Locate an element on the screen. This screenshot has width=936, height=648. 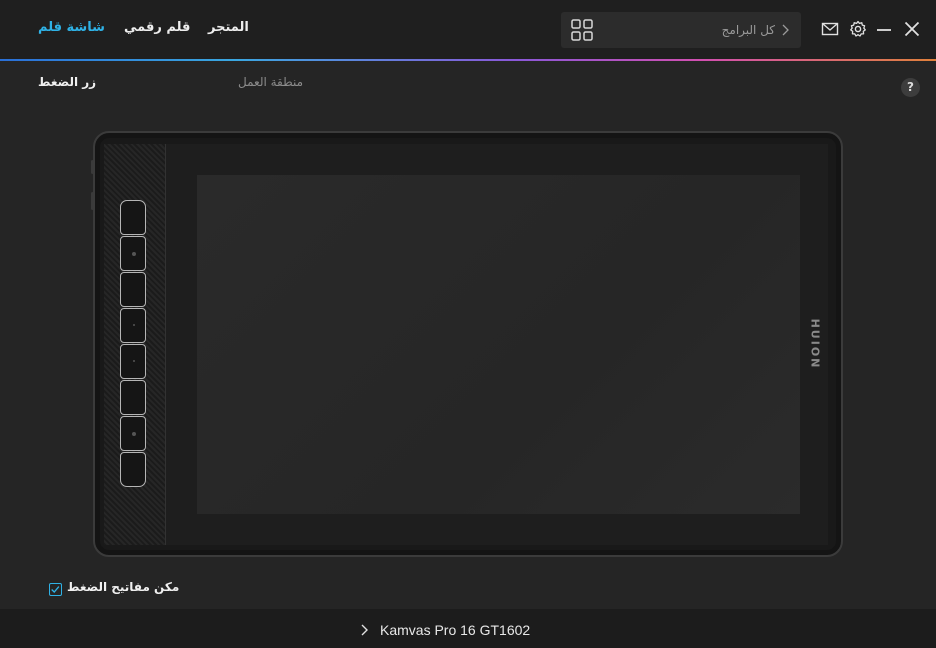
enable-press-keys-checkbox is located at coordinates (55, 589).